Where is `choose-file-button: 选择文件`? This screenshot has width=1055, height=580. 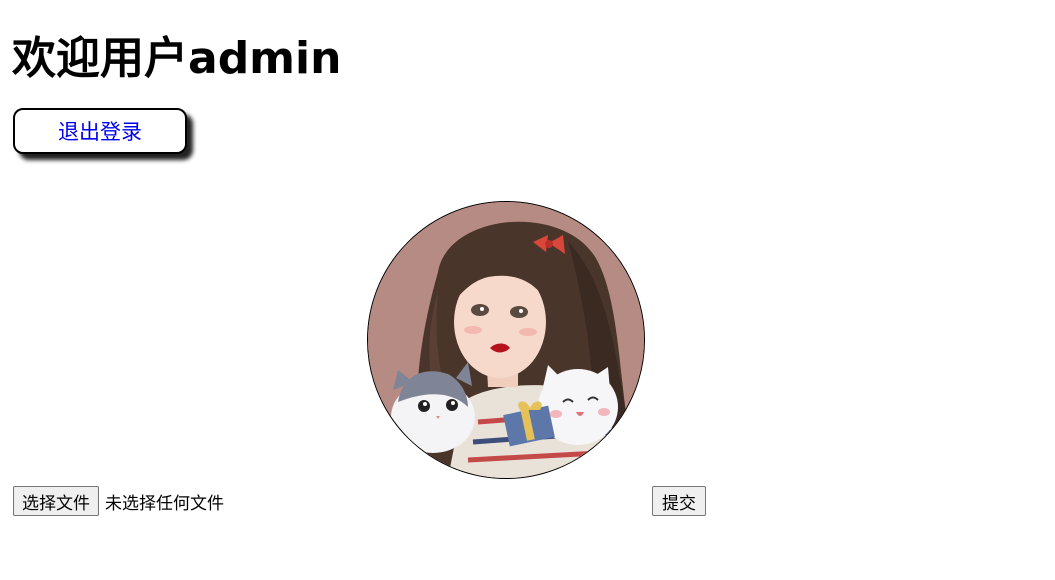 choose-file-button: 选择文件 is located at coordinates (56, 501).